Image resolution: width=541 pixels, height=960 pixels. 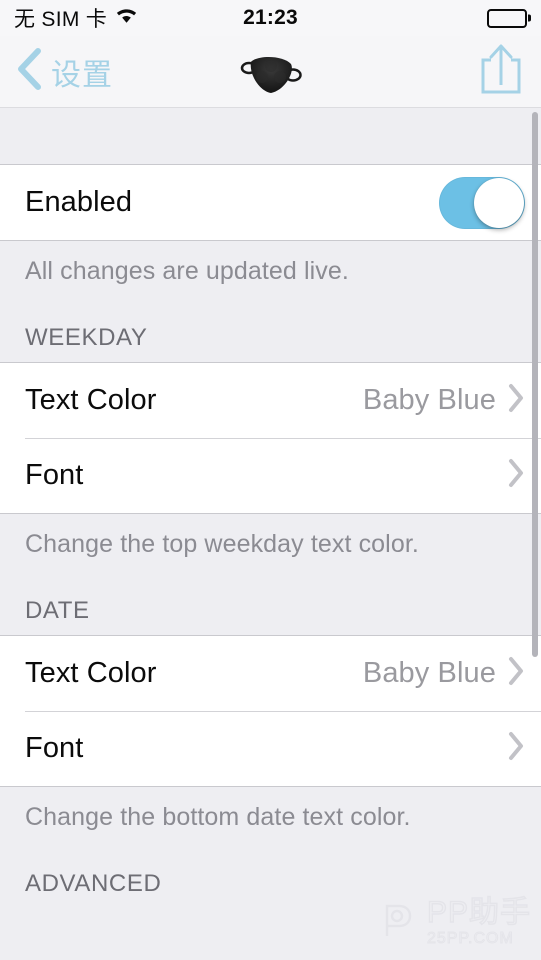 What do you see at coordinates (499, 202) in the screenshot?
I see `toggle-knob` at bounding box center [499, 202].